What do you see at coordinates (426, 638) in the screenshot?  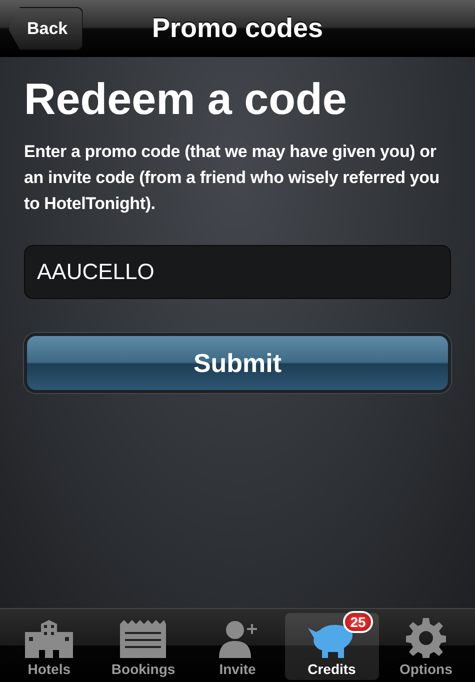 I see `gear-icon` at bounding box center [426, 638].